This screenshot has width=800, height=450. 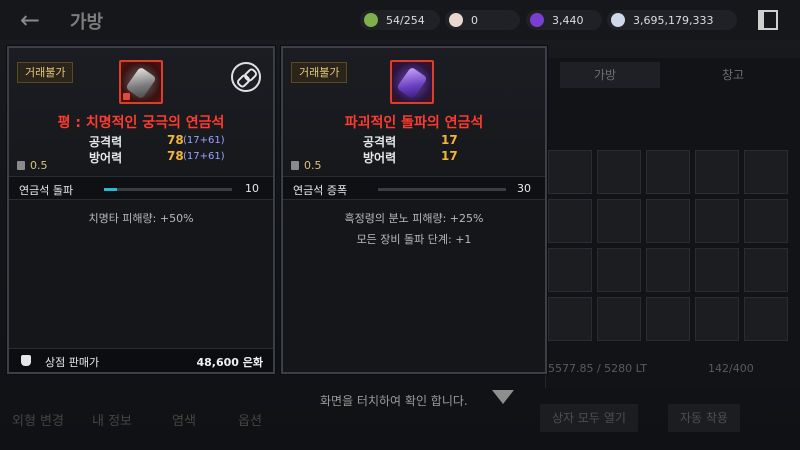 What do you see at coordinates (503, 397) in the screenshot?
I see `chevron-down-icon` at bounding box center [503, 397].